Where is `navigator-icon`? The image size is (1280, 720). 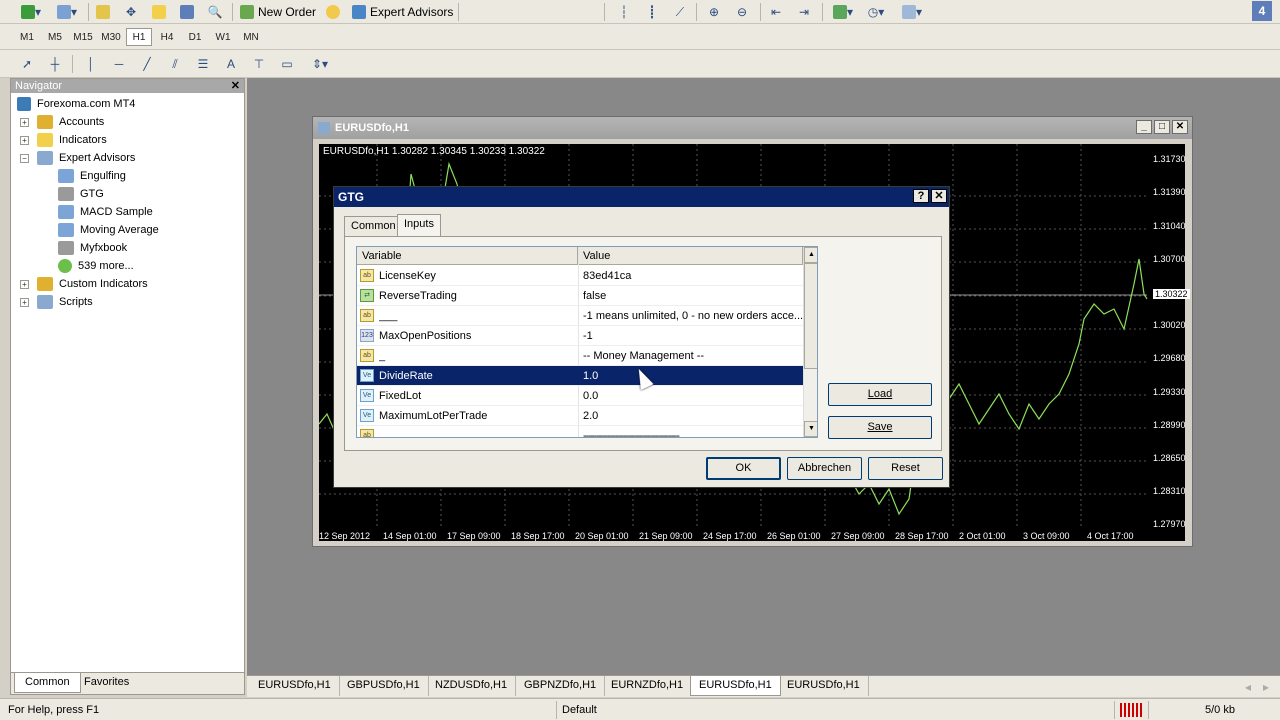
navigator-icon is located at coordinates (159, 12).